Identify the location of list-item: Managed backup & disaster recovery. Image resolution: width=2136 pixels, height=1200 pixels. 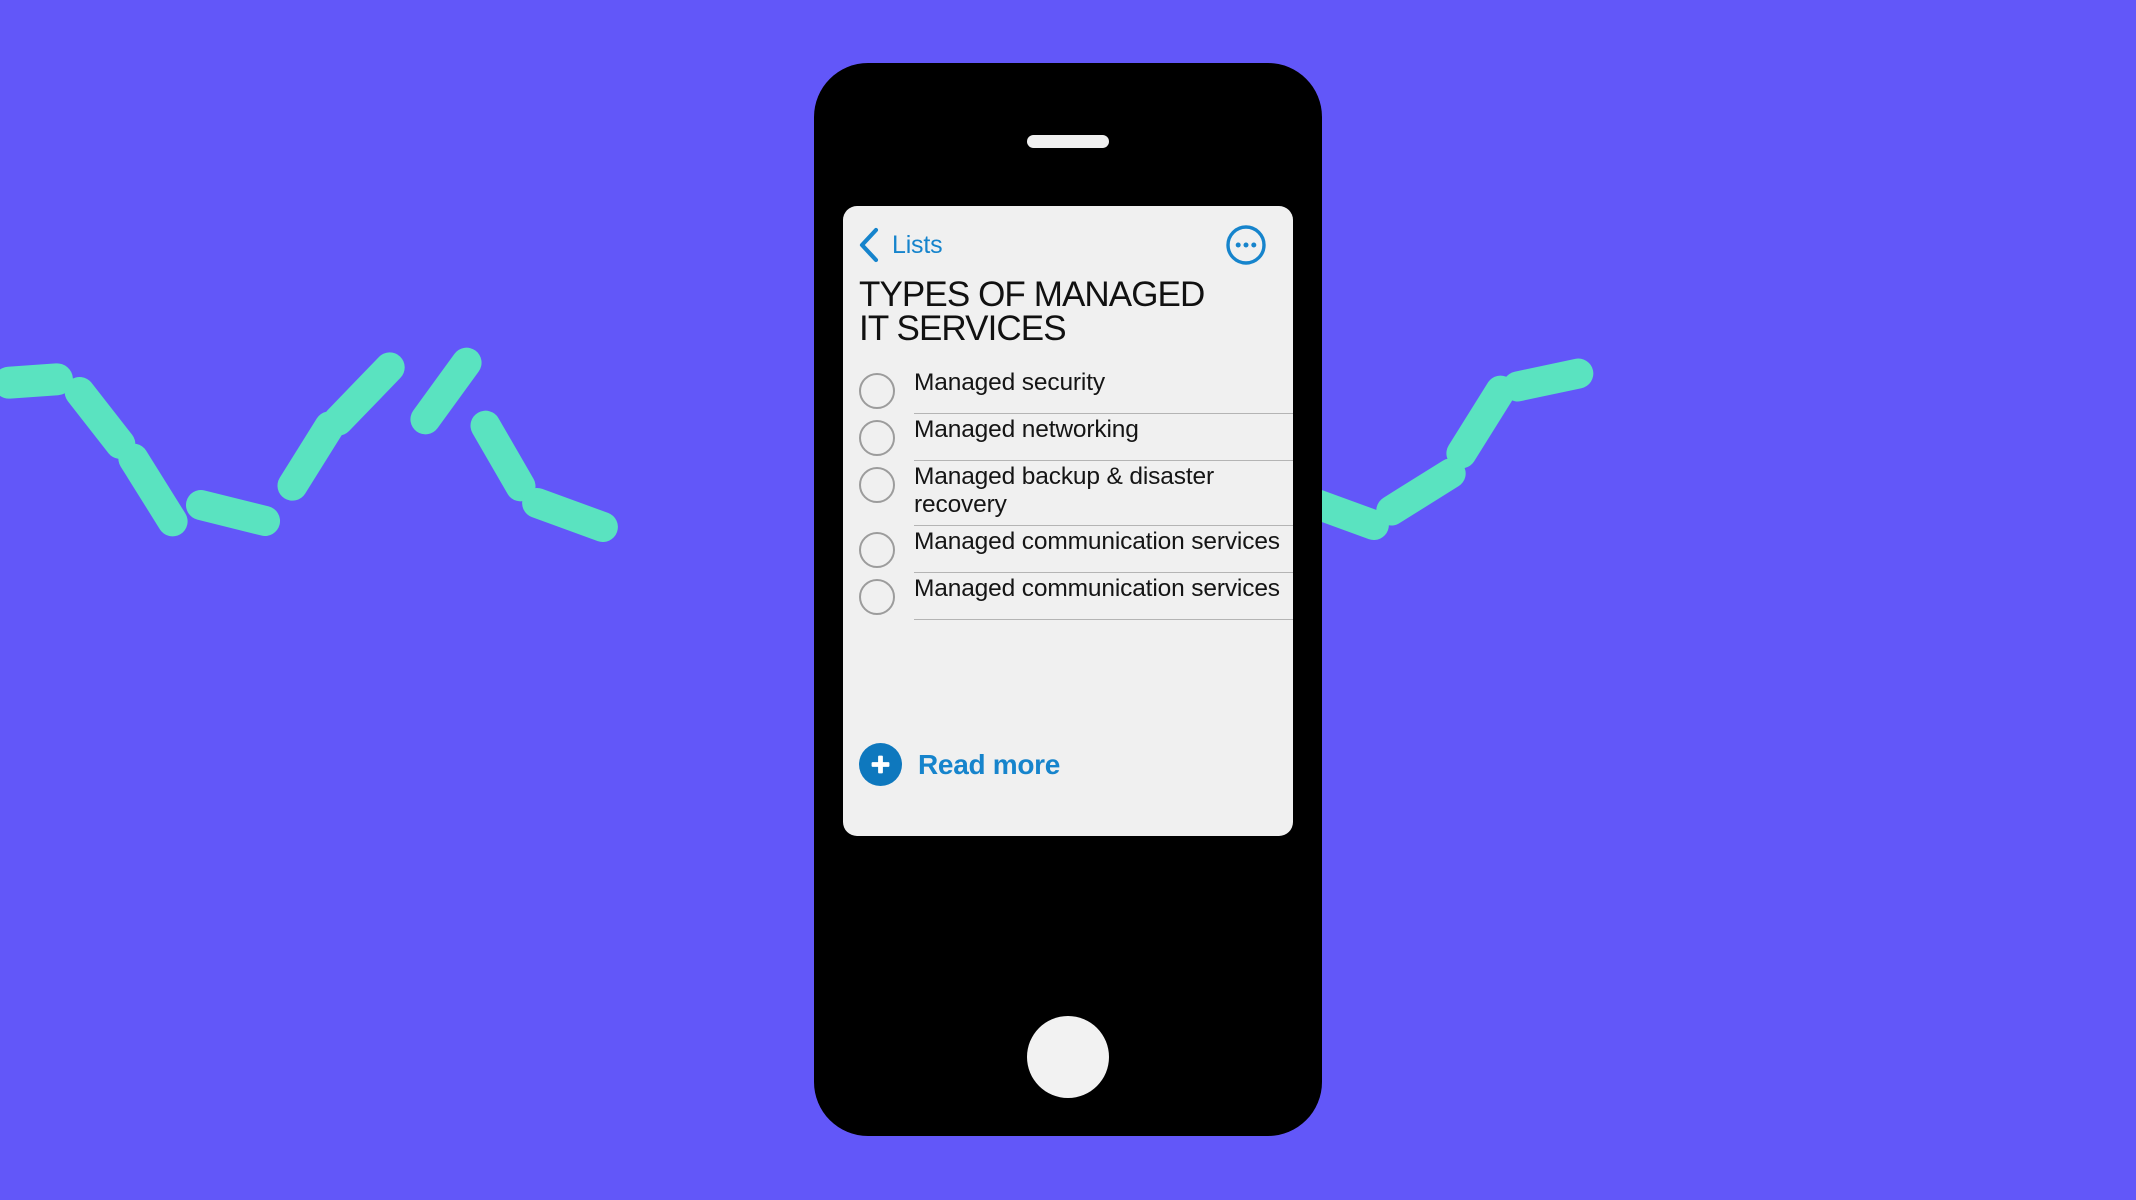
(1076, 494).